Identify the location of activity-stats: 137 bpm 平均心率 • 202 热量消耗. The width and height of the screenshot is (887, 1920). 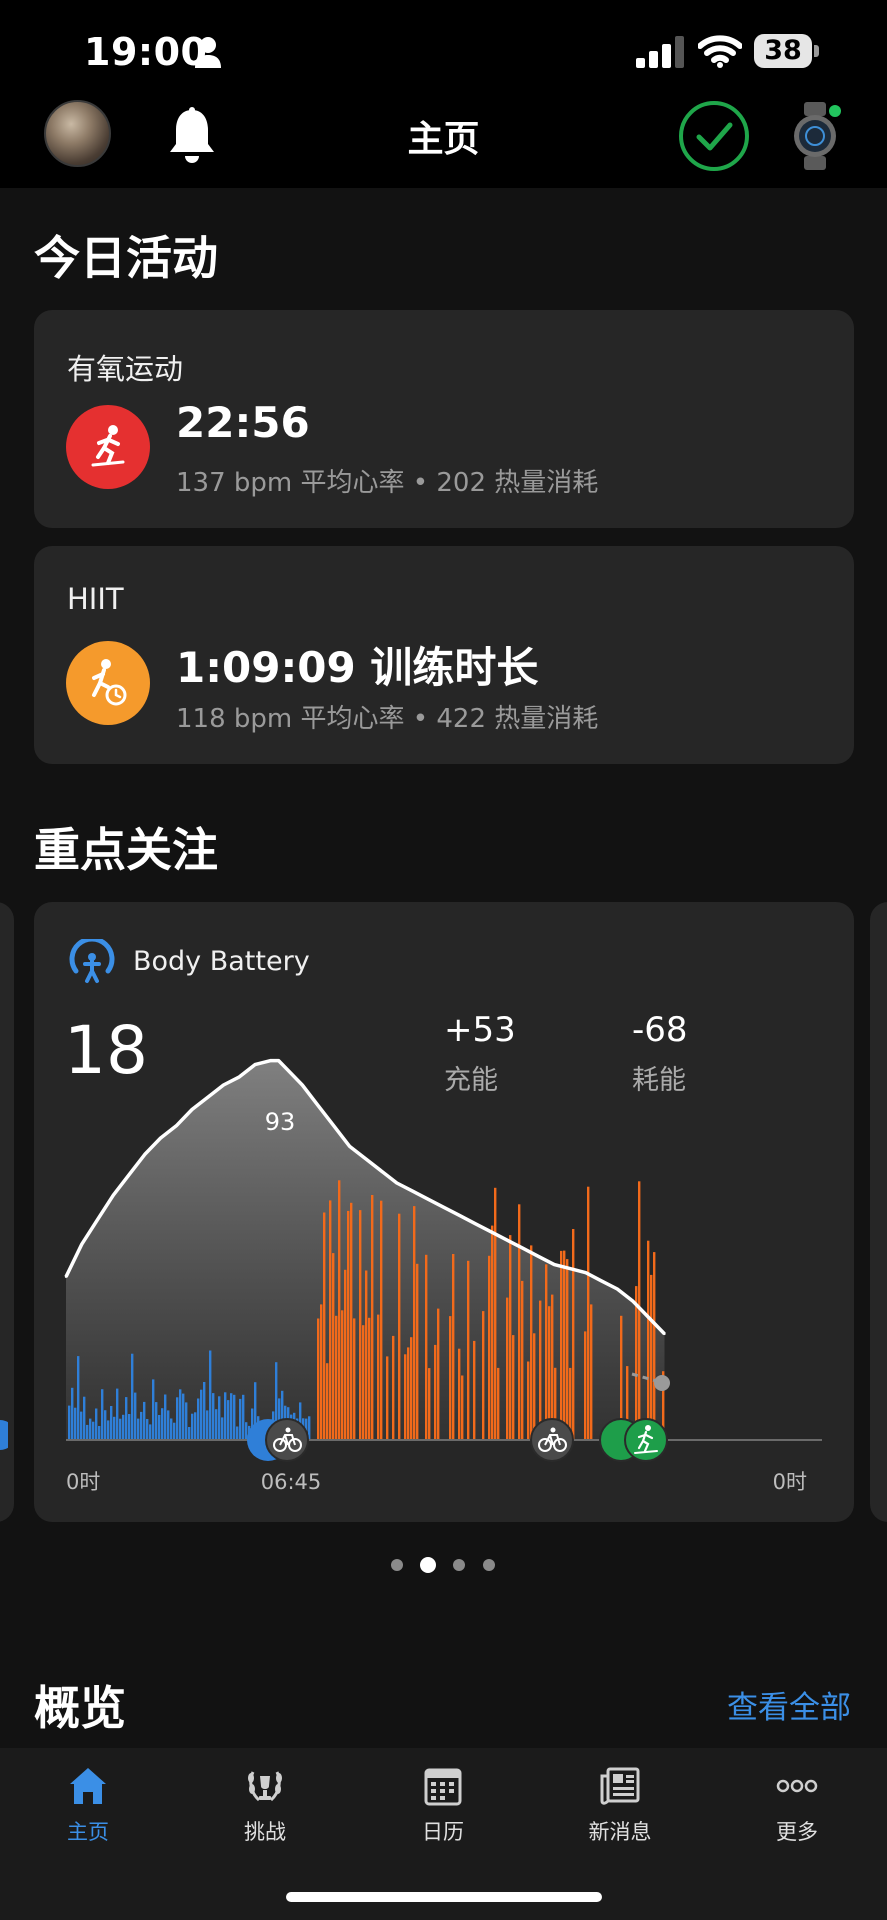
(387, 483).